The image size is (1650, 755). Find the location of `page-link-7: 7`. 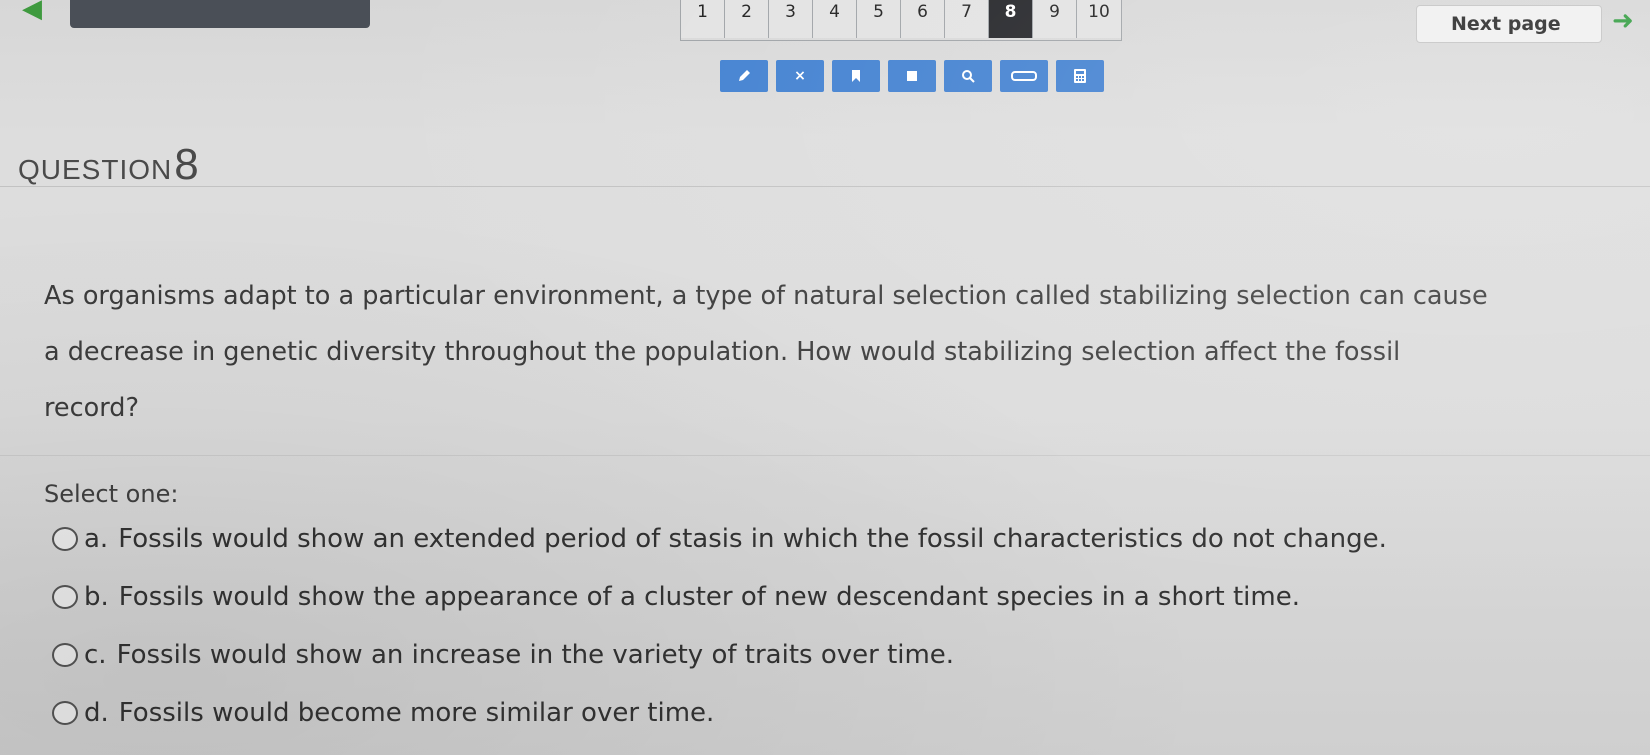

page-link-7: 7 is located at coordinates (967, 19).